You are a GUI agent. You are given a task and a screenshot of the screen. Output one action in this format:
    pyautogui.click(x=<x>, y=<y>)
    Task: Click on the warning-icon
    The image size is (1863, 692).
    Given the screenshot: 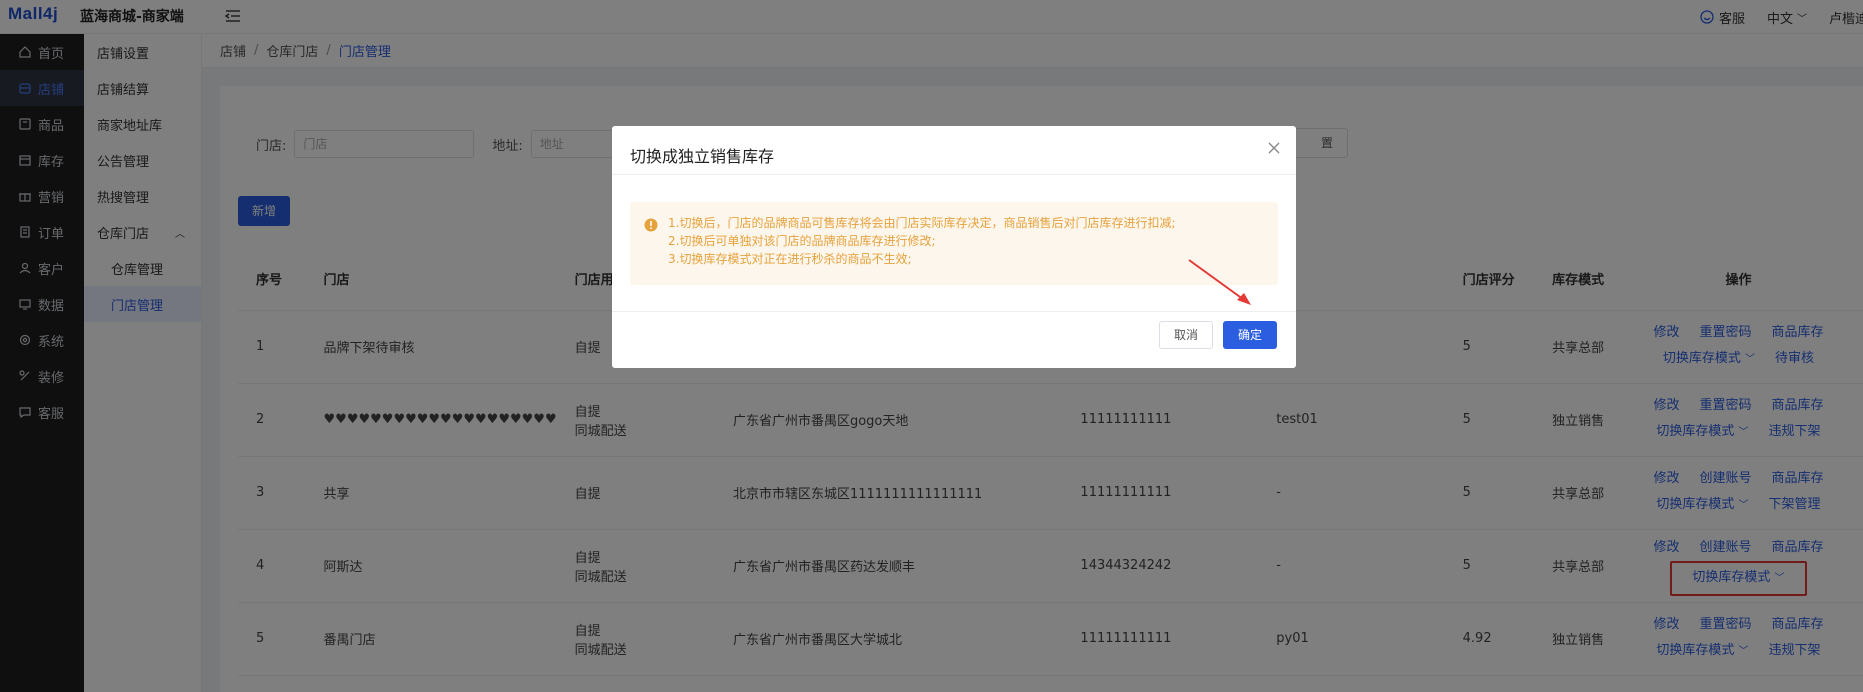 What is the action you would take?
    pyautogui.click(x=651, y=225)
    